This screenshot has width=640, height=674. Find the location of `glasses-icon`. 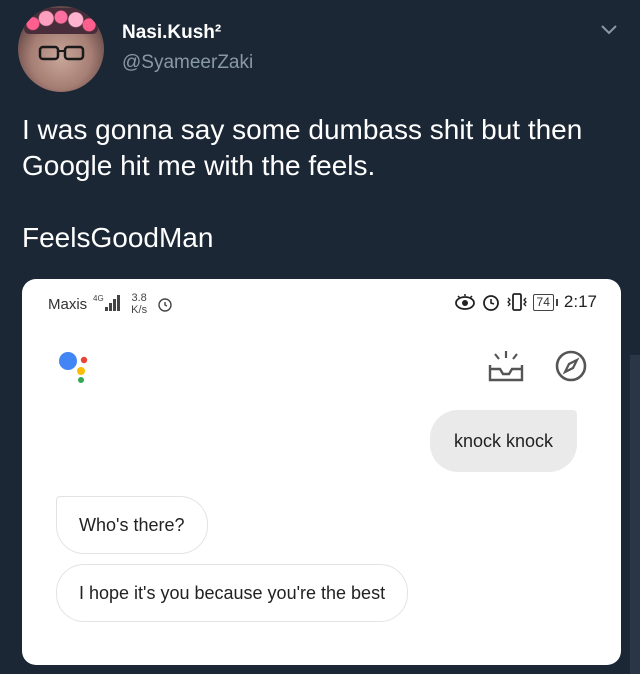

glasses-icon is located at coordinates (61, 53).